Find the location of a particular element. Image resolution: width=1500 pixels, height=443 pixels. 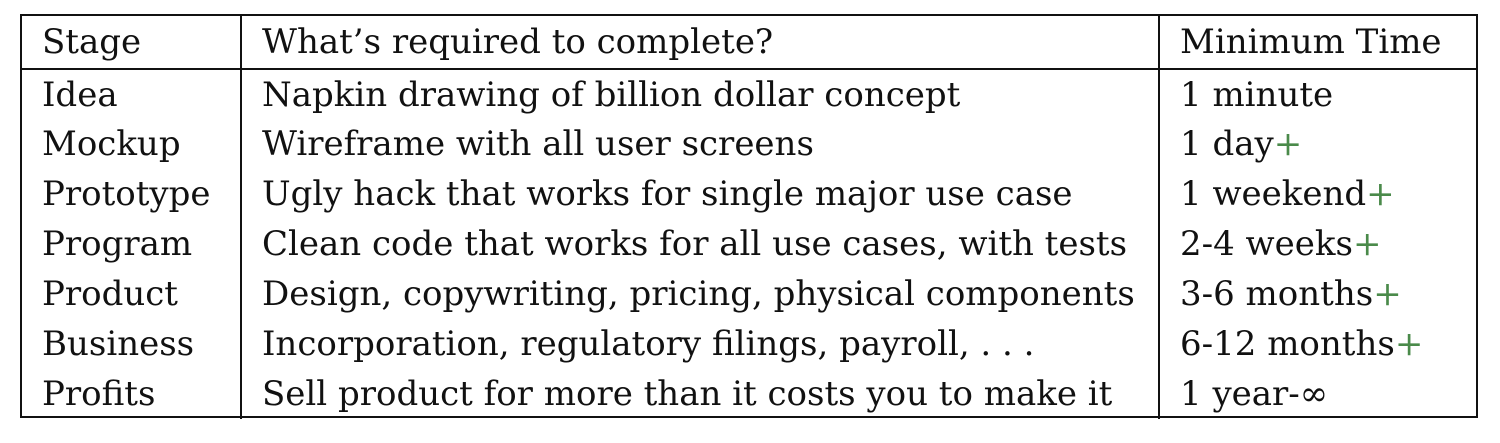

header-stage: Stage is located at coordinates (132, 43).